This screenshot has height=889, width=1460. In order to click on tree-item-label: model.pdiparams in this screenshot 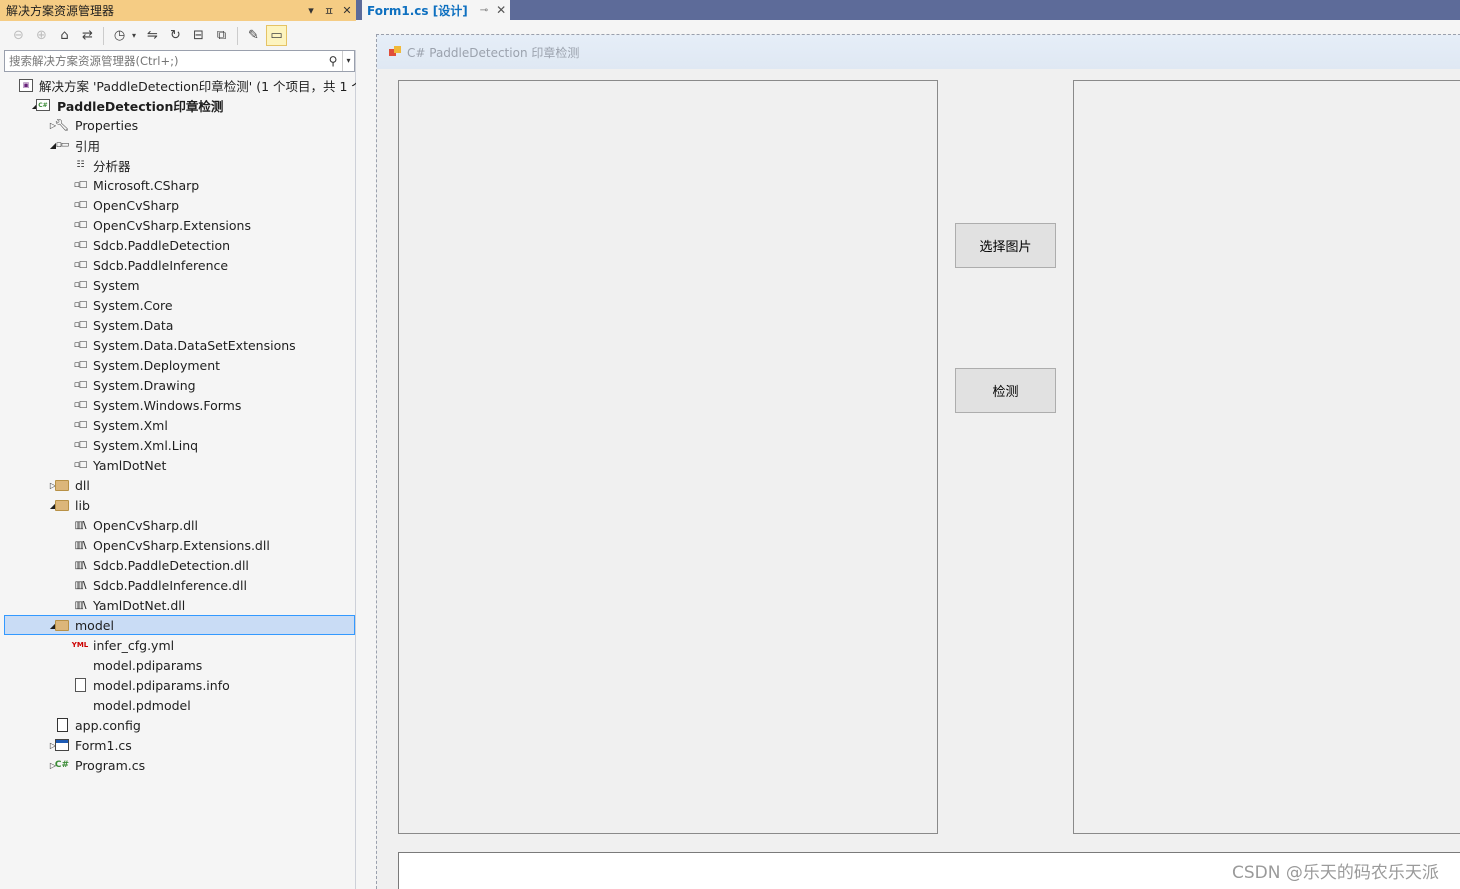, I will do `click(148, 665)`.